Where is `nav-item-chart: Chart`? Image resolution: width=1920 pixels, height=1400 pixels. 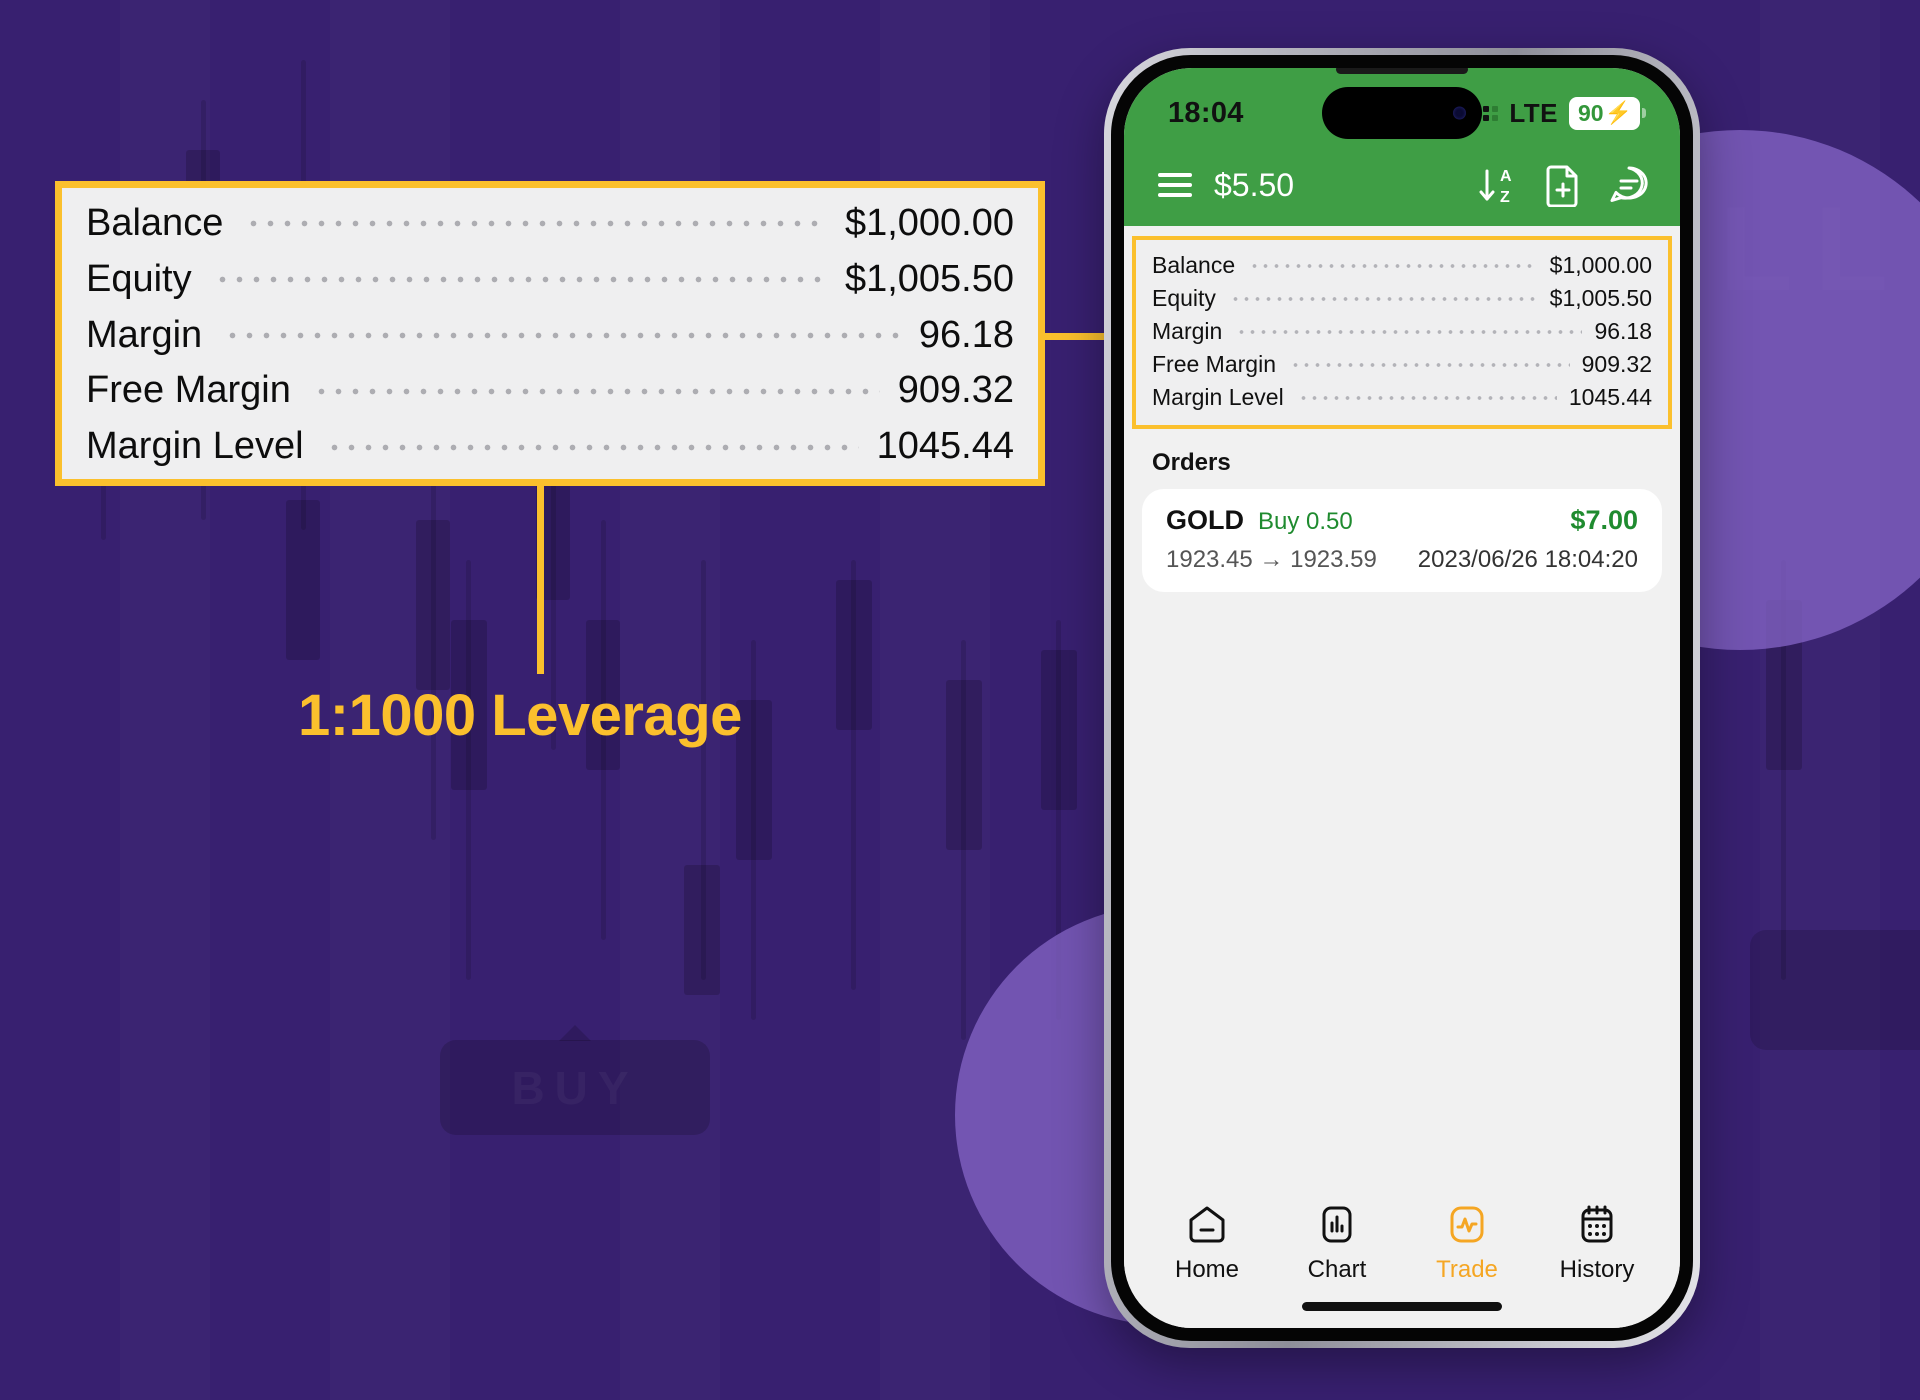 nav-item-chart: Chart is located at coordinates (1337, 1243).